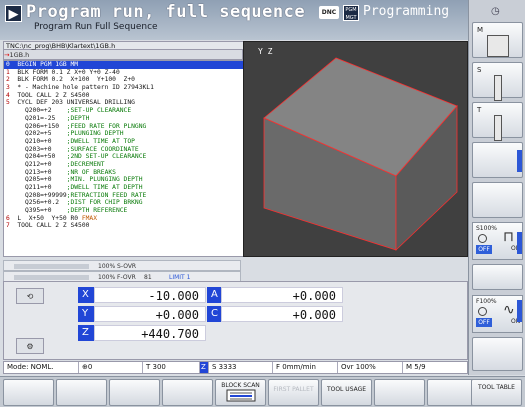 This screenshot has width=525, height=407. Describe the element at coordinates (406, 11) in the screenshot. I see `programming-mode-label: Programming` at that location.